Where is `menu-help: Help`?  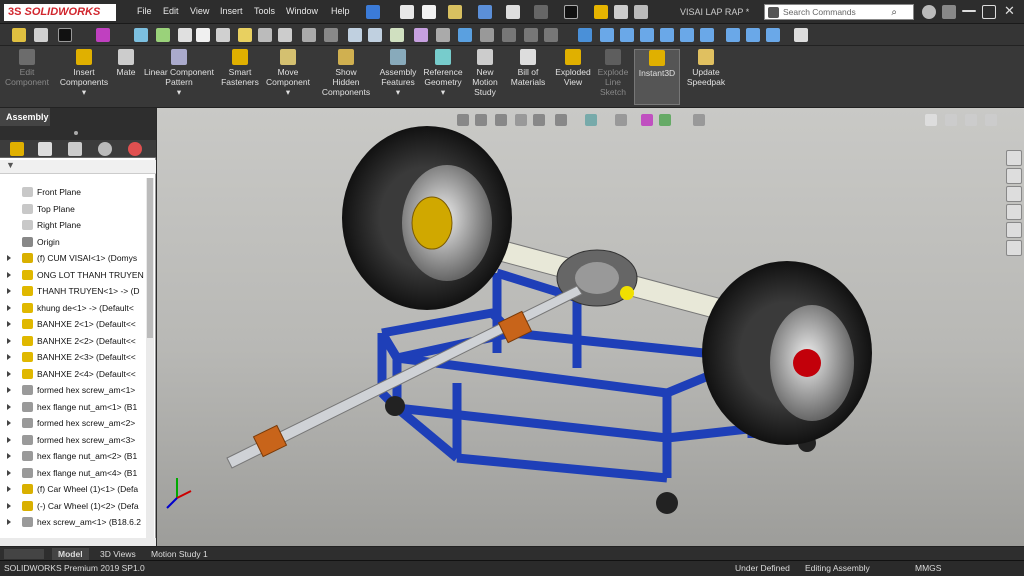 menu-help: Help is located at coordinates (340, 11).